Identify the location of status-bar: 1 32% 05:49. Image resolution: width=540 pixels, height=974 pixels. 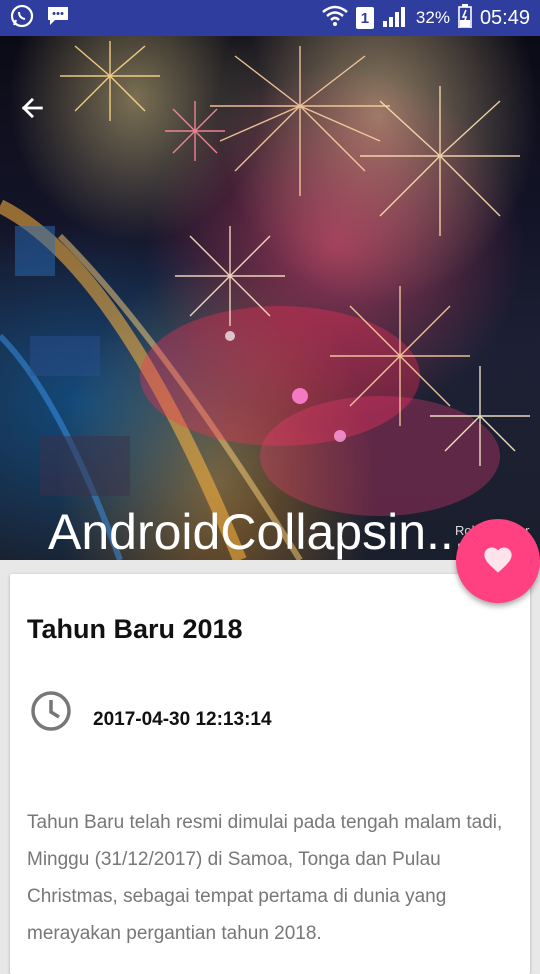
(270, 18).